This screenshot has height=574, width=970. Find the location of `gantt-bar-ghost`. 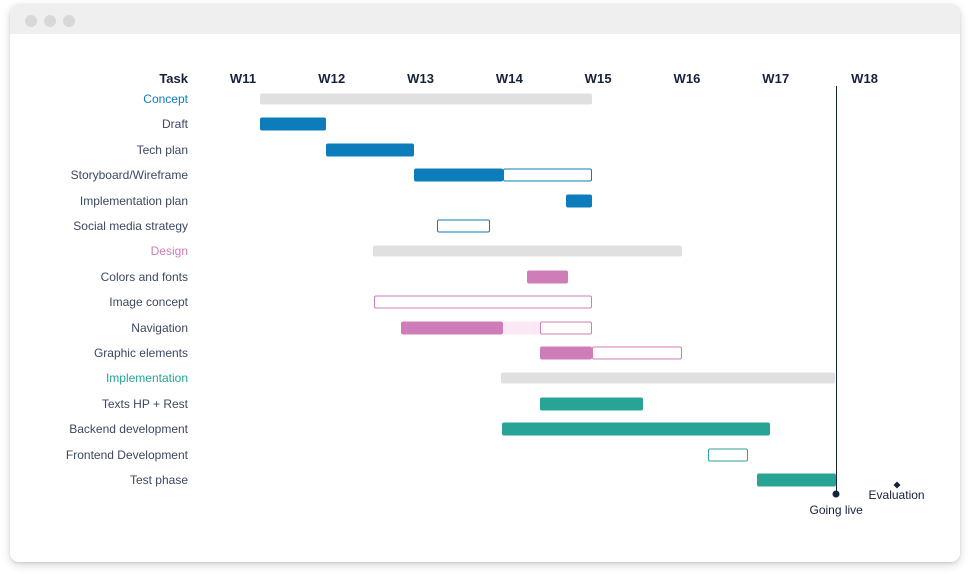

gantt-bar-ghost is located at coordinates (521, 328).